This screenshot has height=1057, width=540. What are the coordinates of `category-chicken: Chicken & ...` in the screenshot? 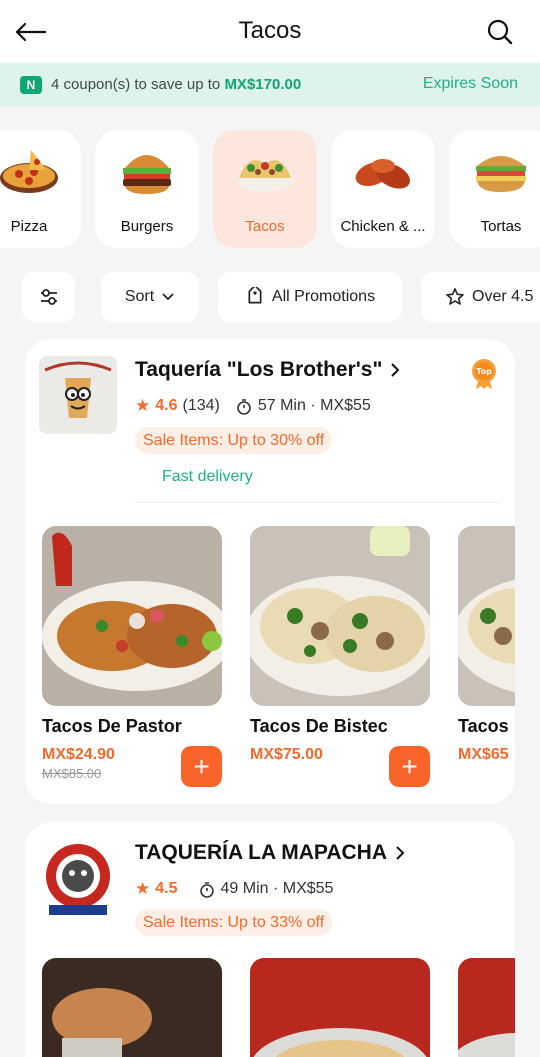 It's located at (383, 189).